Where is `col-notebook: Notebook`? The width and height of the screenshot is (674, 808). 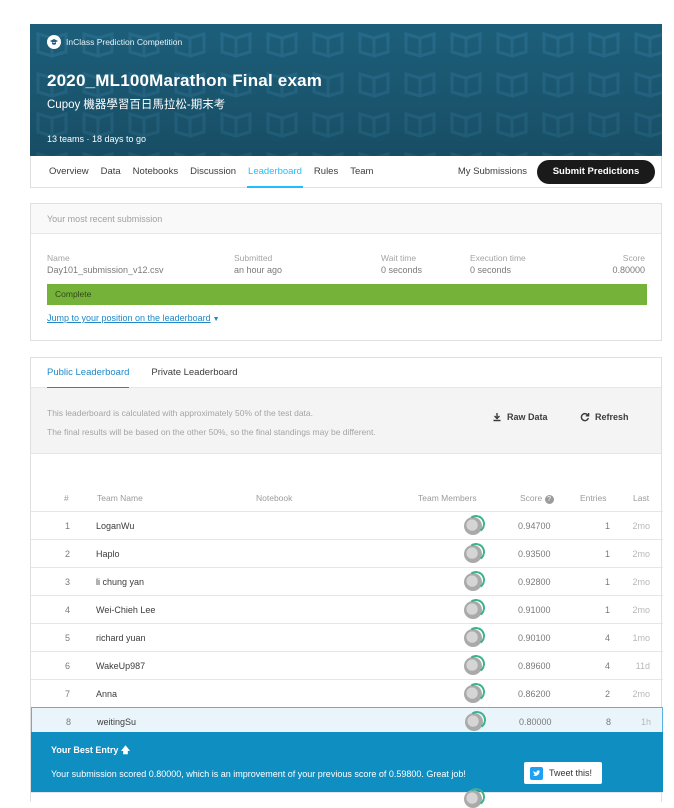
col-notebook: Notebook is located at coordinates (274, 498).